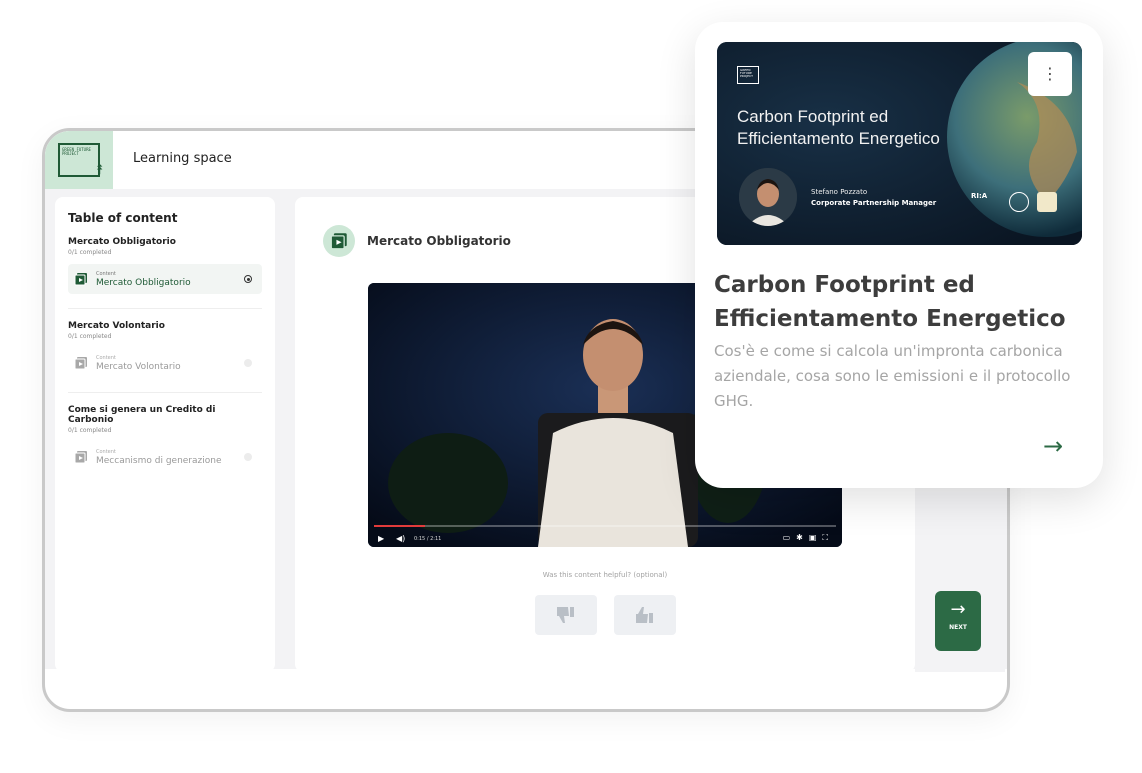 The width and height of the screenshot is (1142, 773). What do you see at coordinates (182, 158) in the screenshot?
I see `app-title: Learning space` at bounding box center [182, 158].